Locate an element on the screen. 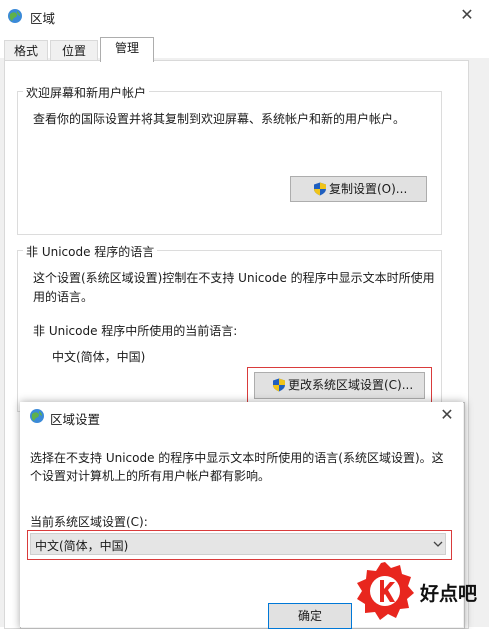  tab-administrative: 管理 is located at coordinates (127, 49).